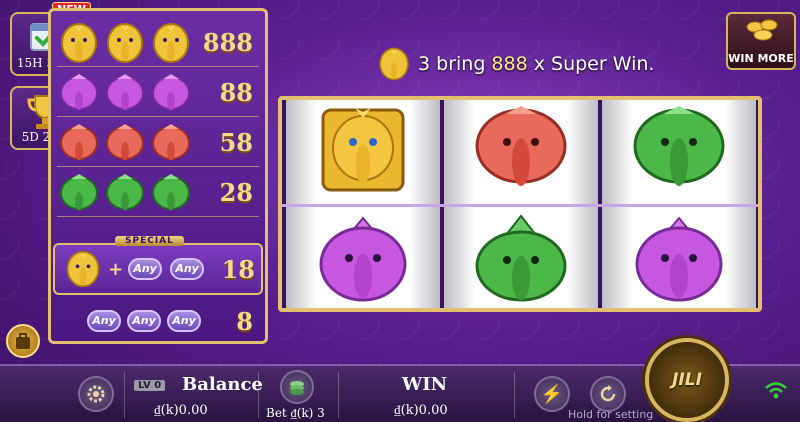 Image resolution: width=800 pixels, height=422 pixels. What do you see at coordinates (181, 410) in the screenshot?
I see `balance-value: ₫(k)0.00` at bounding box center [181, 410].